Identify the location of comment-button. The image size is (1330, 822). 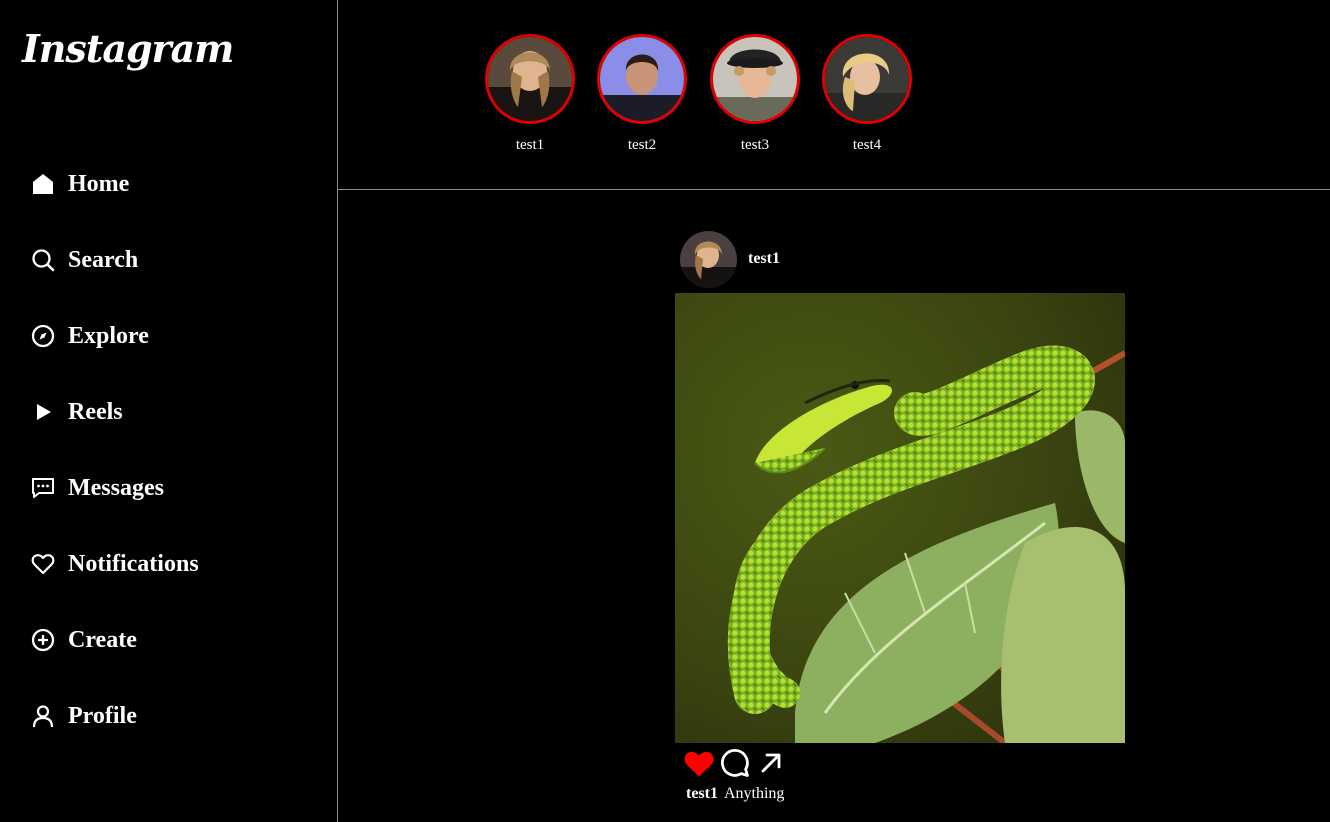
(735, 763).